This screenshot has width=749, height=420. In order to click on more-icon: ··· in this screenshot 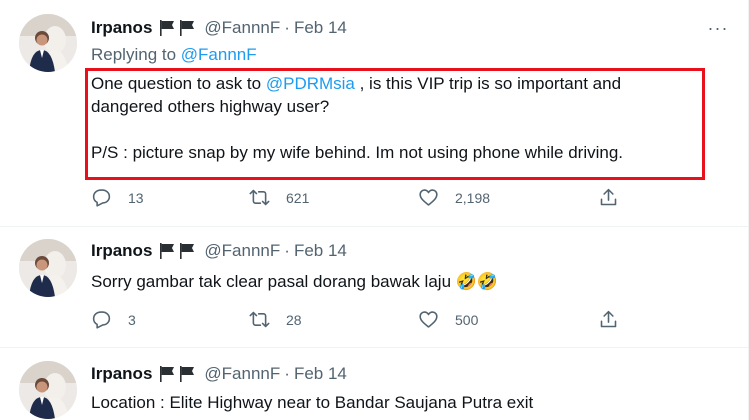, I will do `click(718, 28)`.